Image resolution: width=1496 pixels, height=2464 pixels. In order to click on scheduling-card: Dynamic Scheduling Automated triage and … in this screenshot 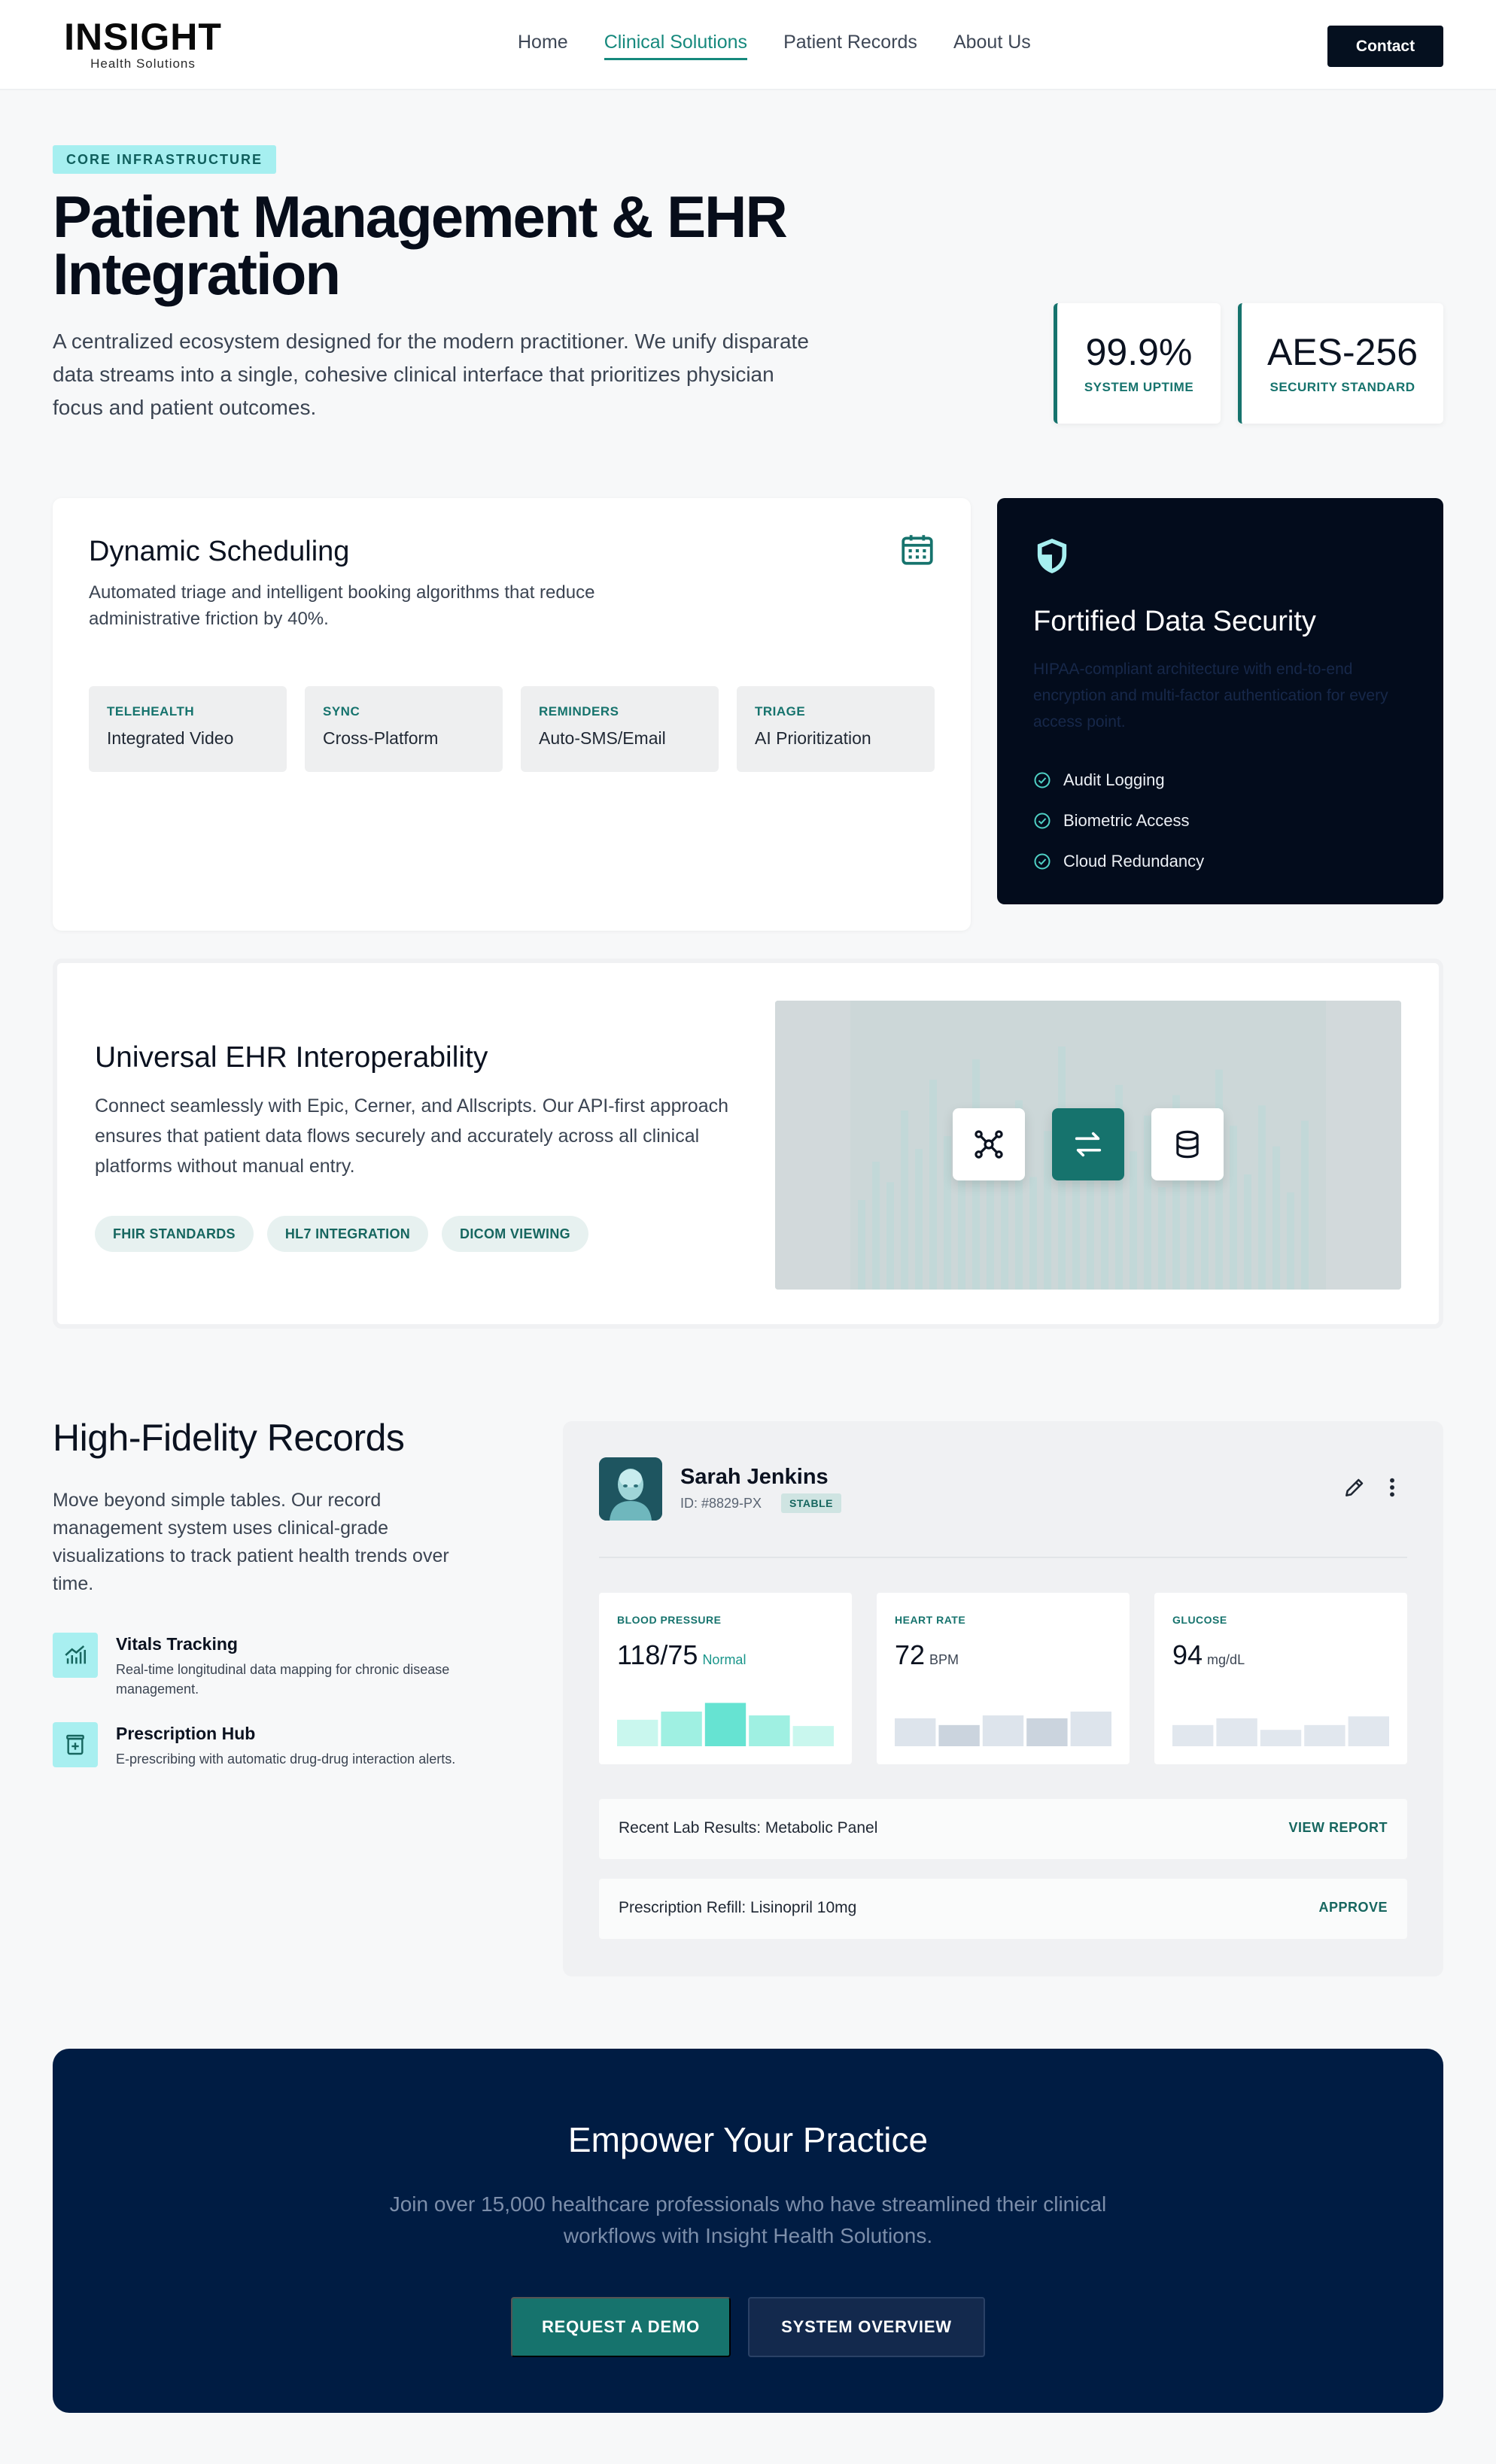, I will do `click(512, 714)`.